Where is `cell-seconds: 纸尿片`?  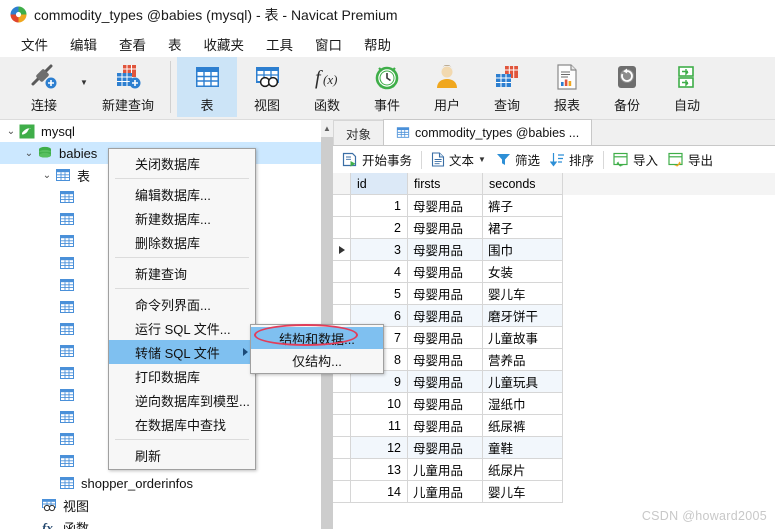
cell-seconds: 纸尿片 is located at coordinates (523, 470).